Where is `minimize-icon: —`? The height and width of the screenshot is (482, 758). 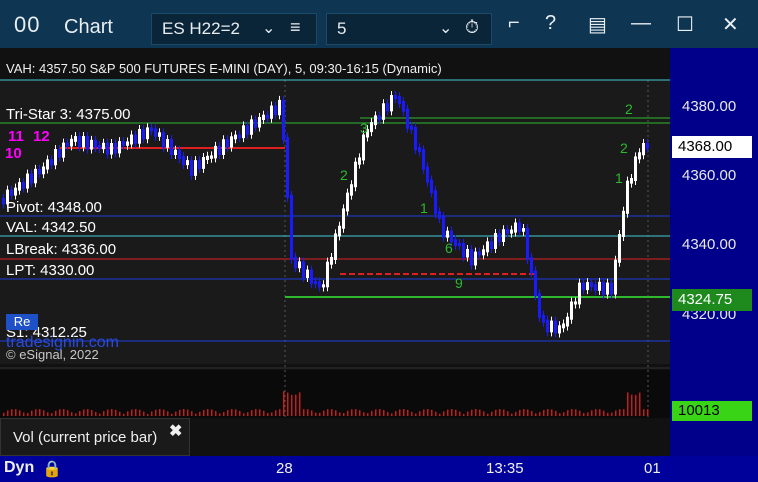
minimize-icon: — is located at coordinates (641, 23).